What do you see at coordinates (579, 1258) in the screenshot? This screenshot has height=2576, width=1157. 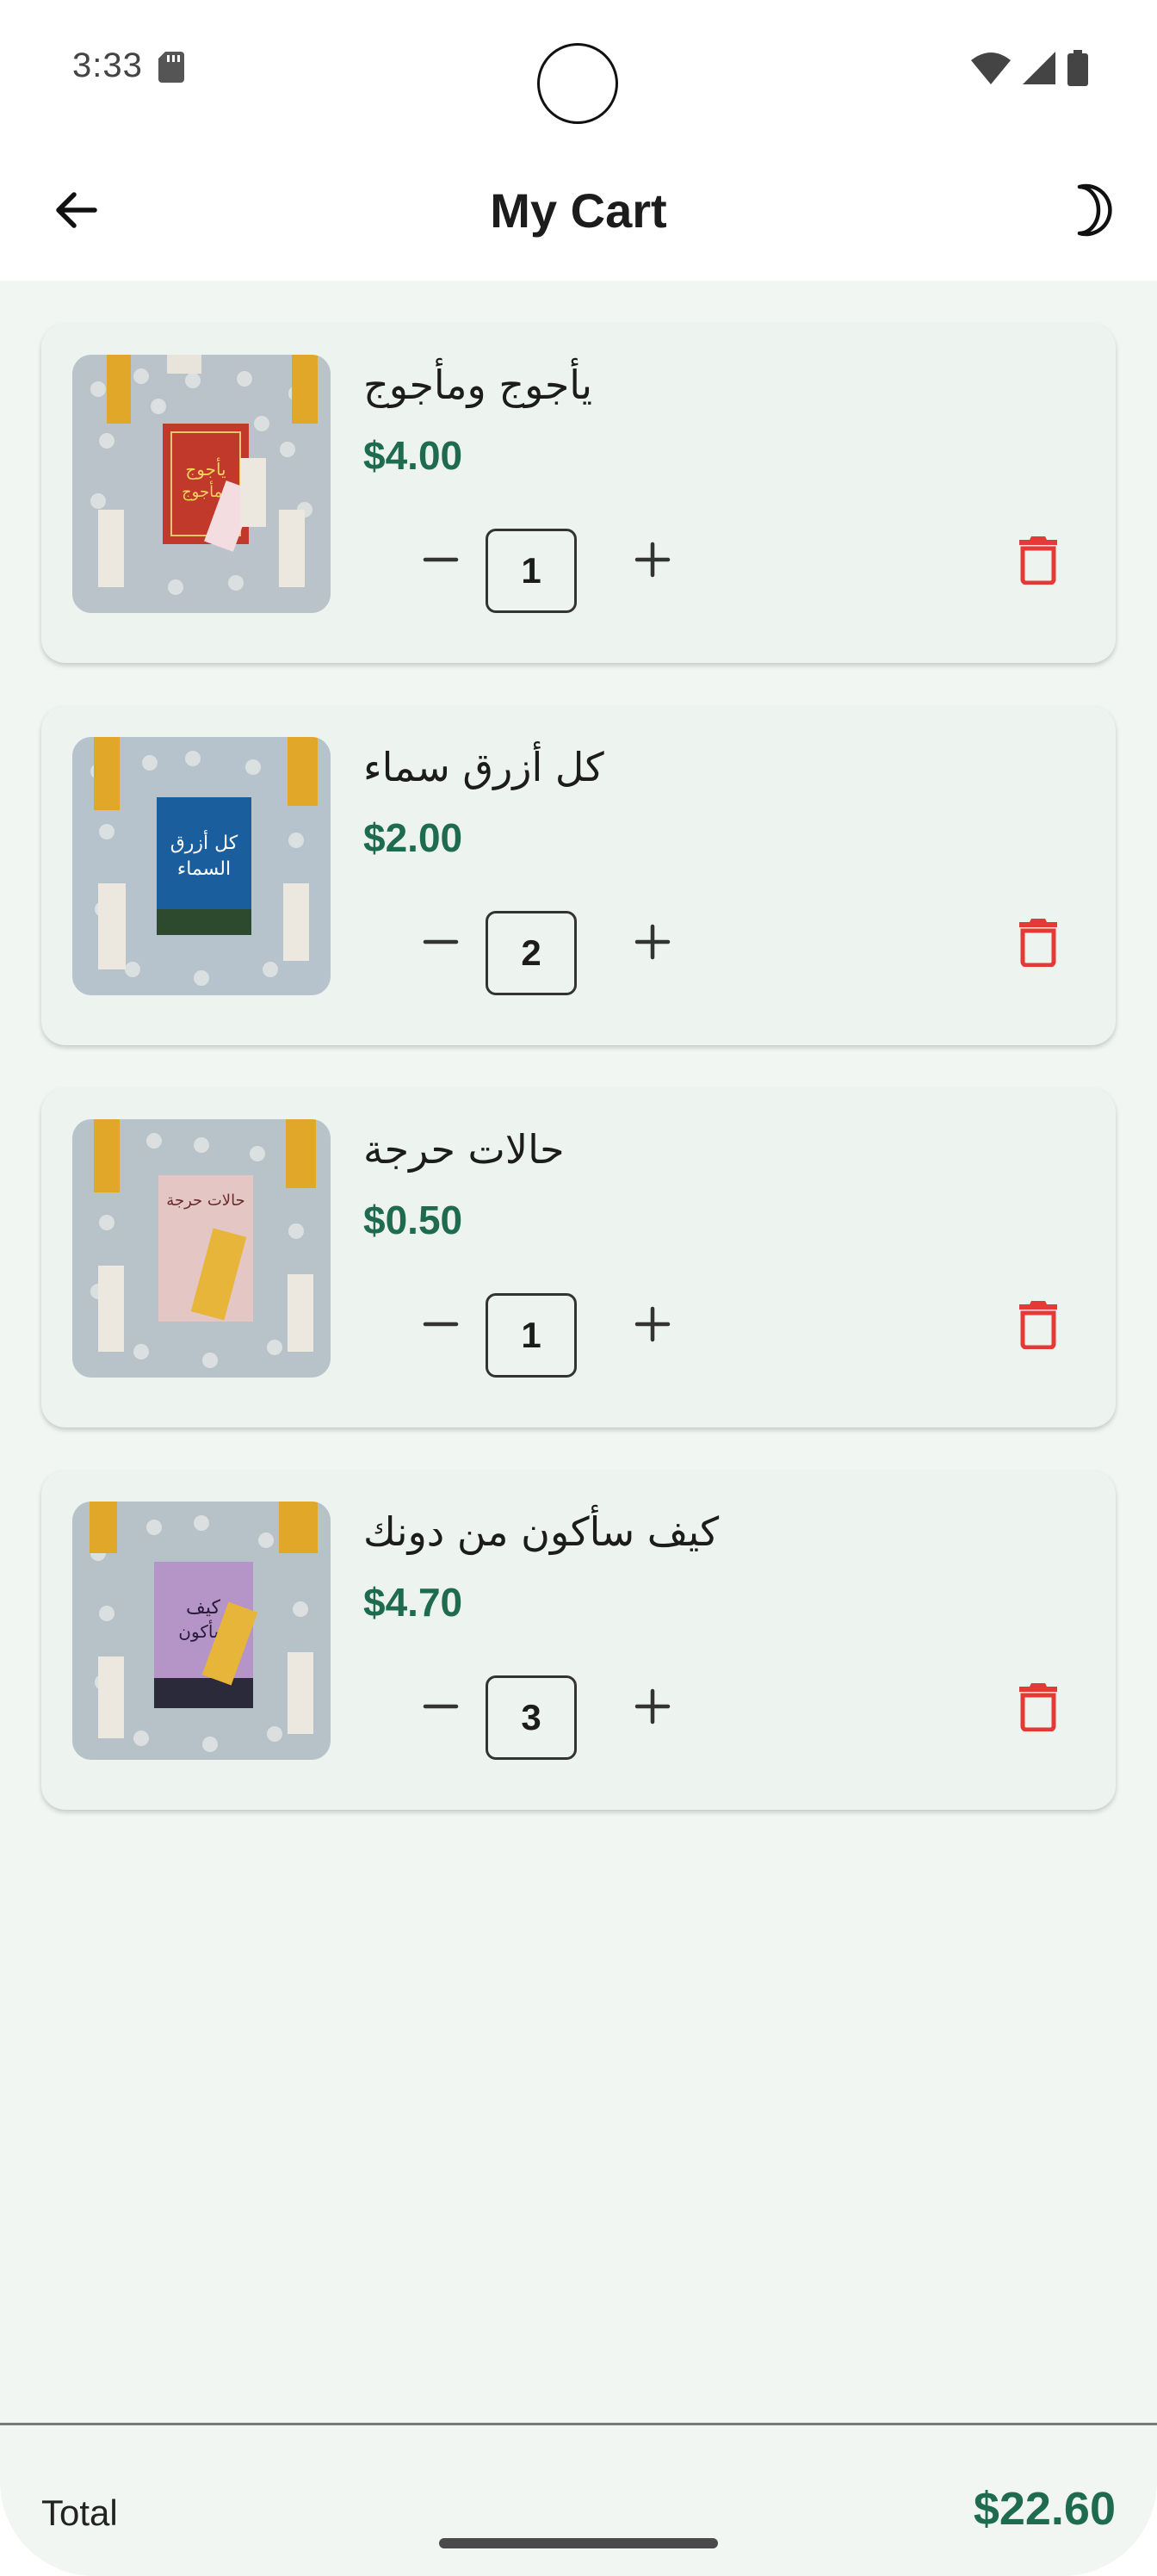 I see `cart-item: حالات حرجة حالات حرجة $0.50 1` at bounding box center [579, 1258].